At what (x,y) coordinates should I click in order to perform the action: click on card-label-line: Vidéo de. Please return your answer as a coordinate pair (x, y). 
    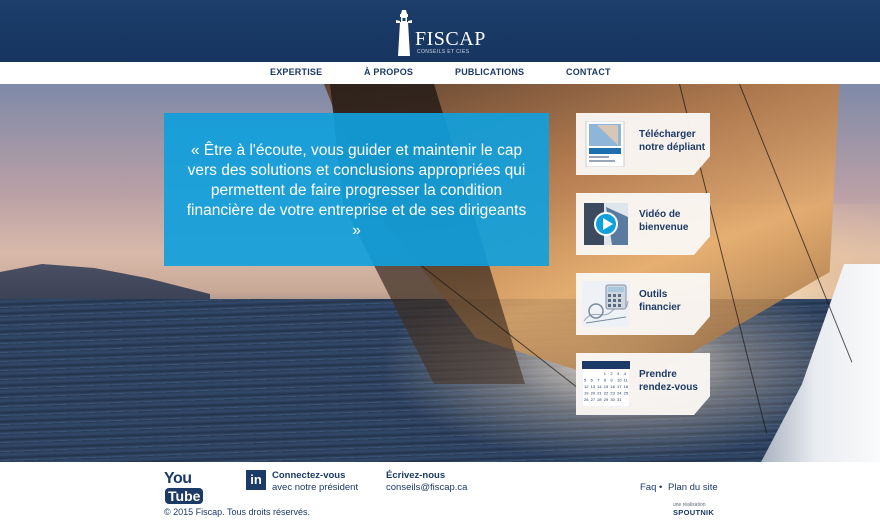
    Looking at the image, I should click on (660, 214).